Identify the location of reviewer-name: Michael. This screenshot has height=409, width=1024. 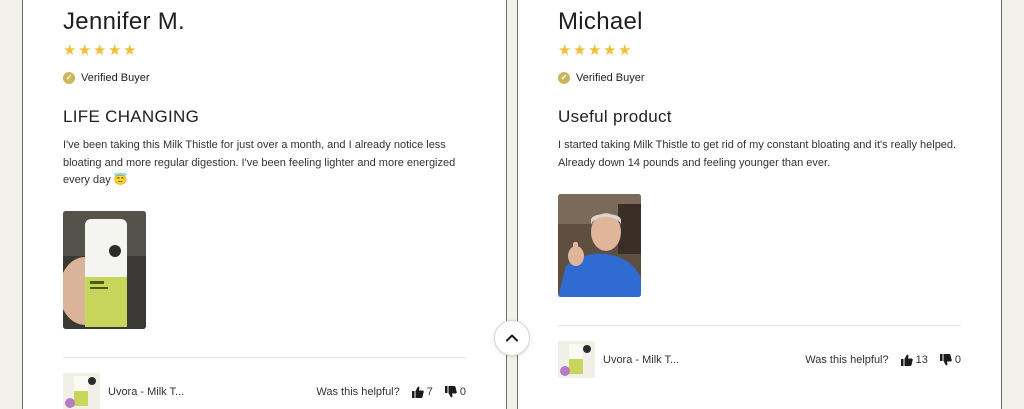
(600, 21).